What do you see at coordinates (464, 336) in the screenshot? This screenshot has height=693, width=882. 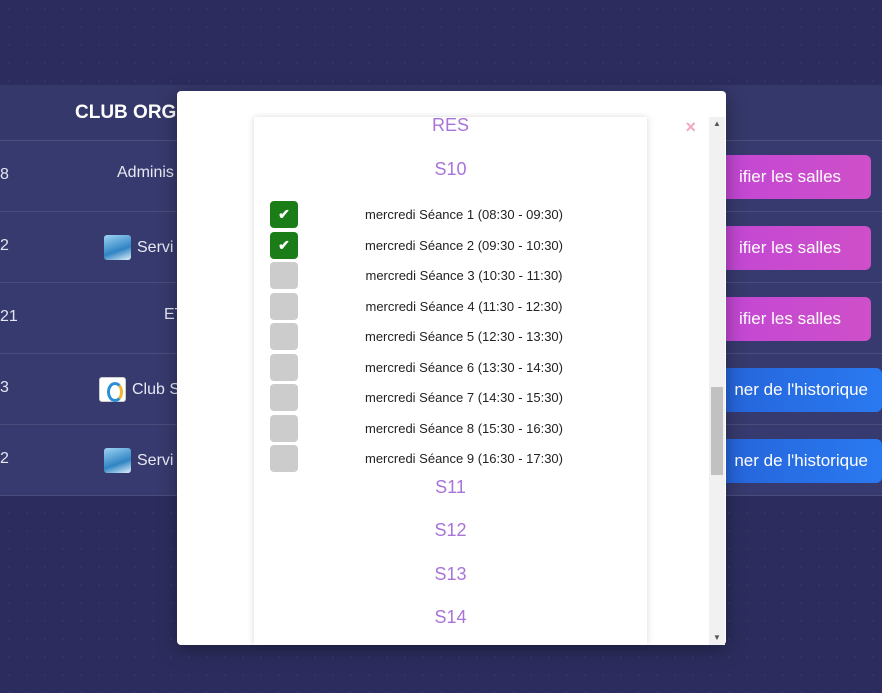 I see `seance-label: mercredi Séance 5 (12:30 - 13:30)` at bounding box center [464, 336].